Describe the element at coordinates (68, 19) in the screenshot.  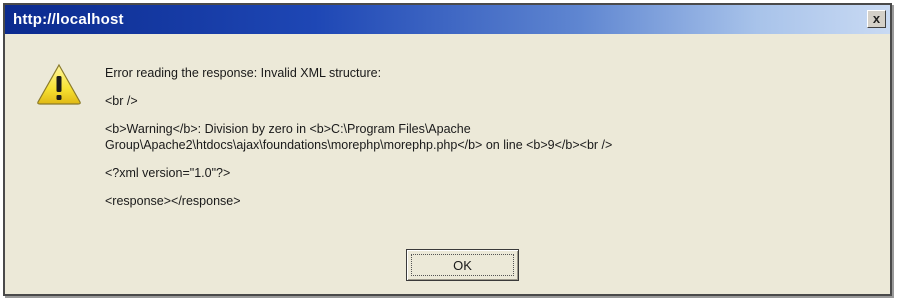
I see `window-title: http://localhost` at that location.